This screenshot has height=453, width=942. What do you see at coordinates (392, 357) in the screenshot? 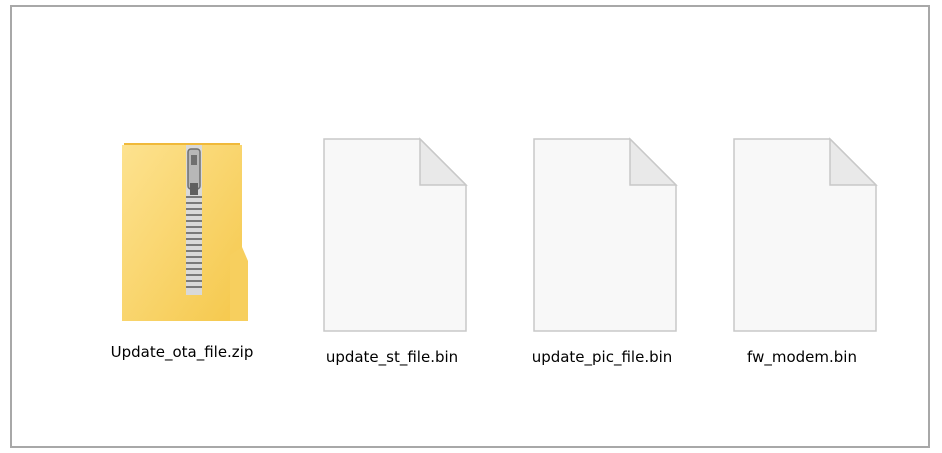
I see `file-name-label: update_st_file.bin` at bounding box center [392, 357].